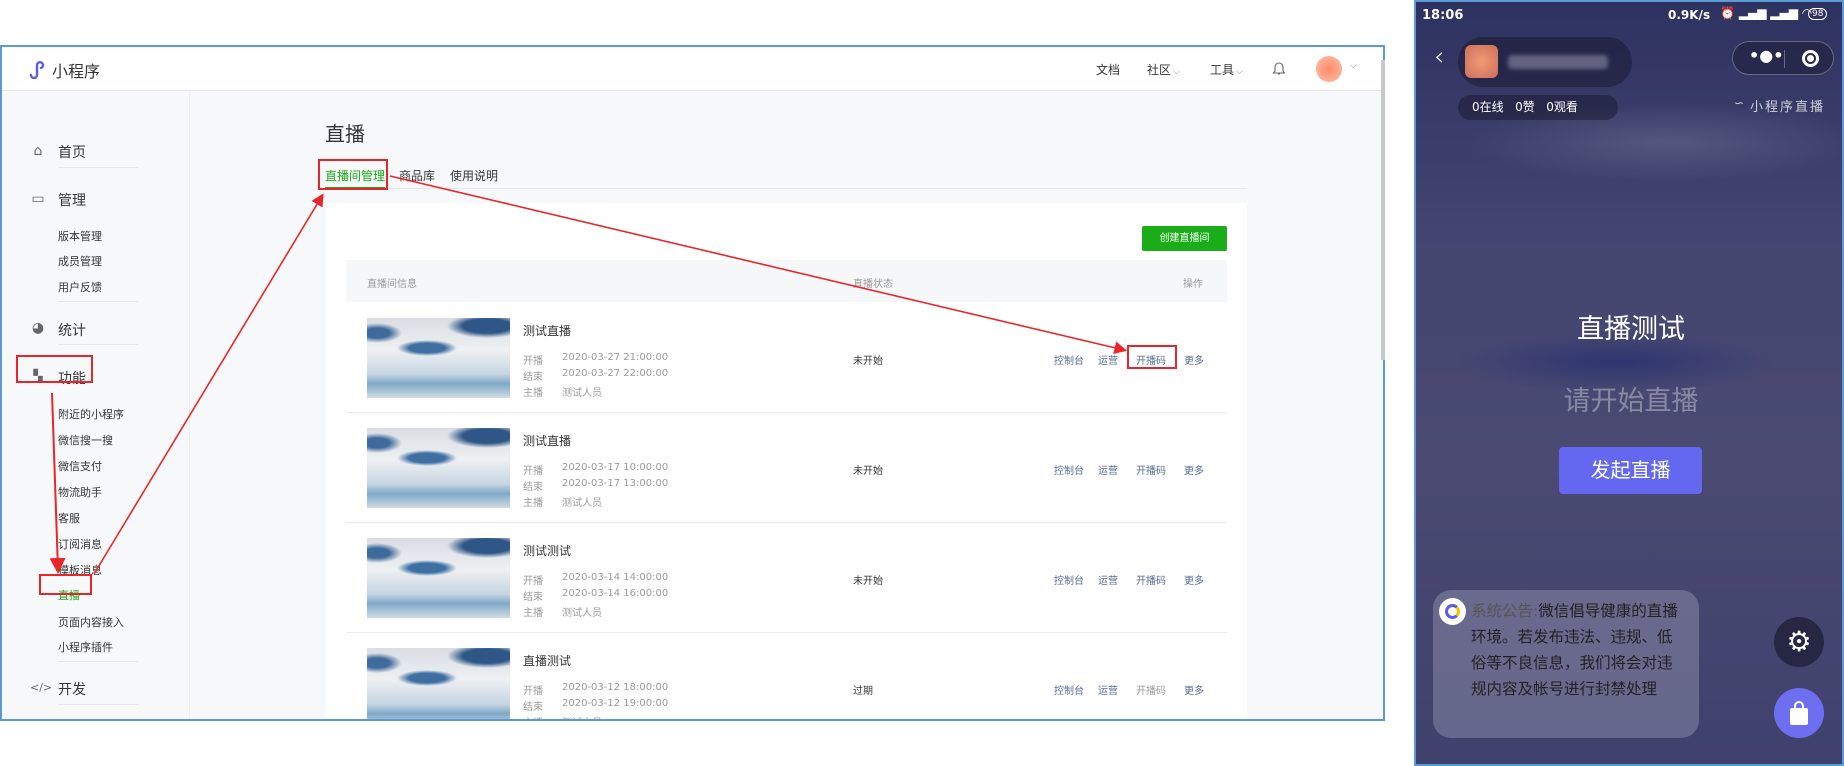 The image size is (1844, 766). Describe the element at coordinates (1788, 107) in the screenshot. I see `brand-label: 小程序直播` at that location.